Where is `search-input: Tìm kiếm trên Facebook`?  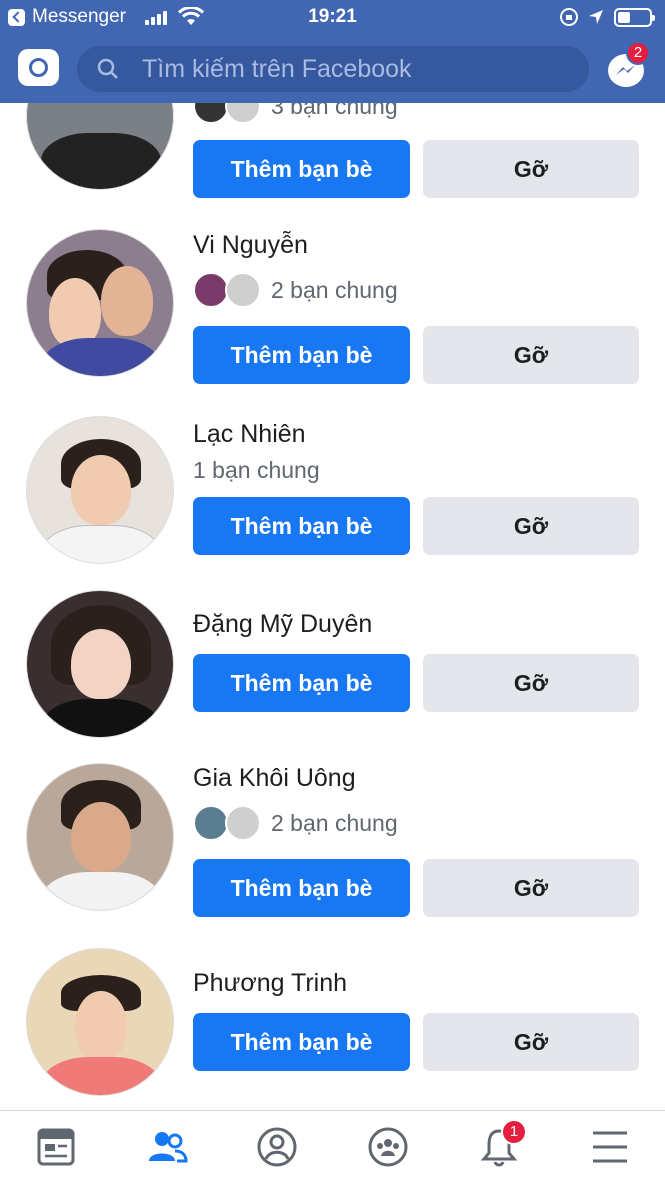
search-input: Tìm kiếm trên Facebook is located at coordinates (333, 69).